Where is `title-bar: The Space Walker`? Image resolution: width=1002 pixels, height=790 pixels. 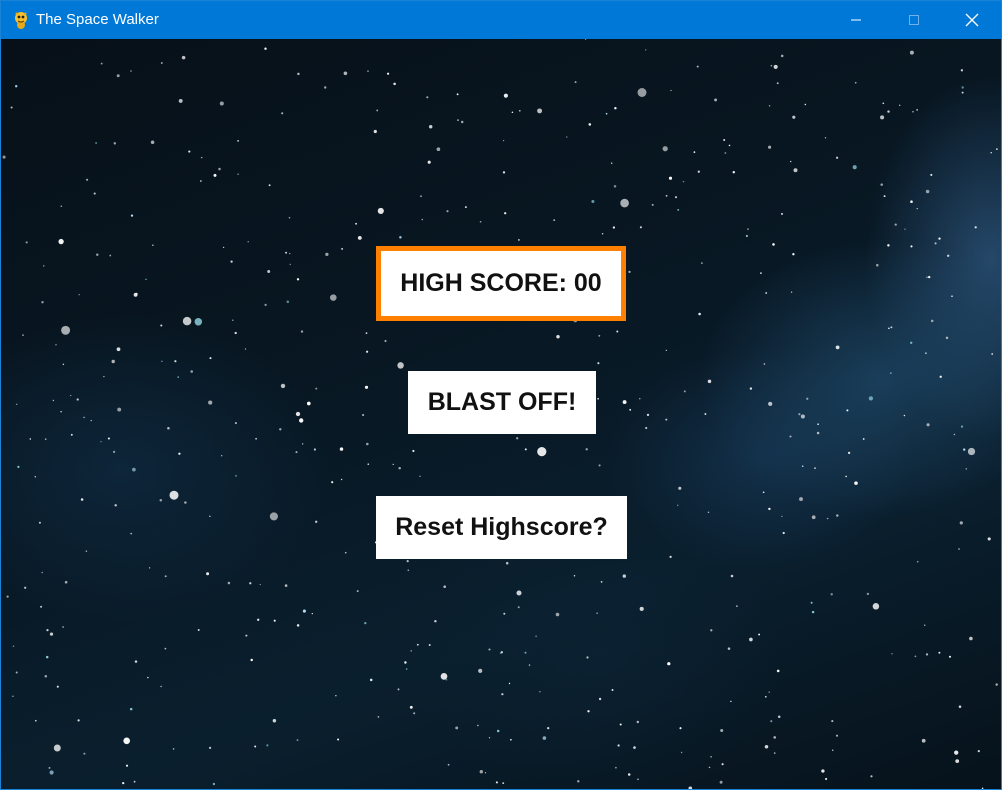
title-bar: The Space Walker is located at coordinates (501, 20).